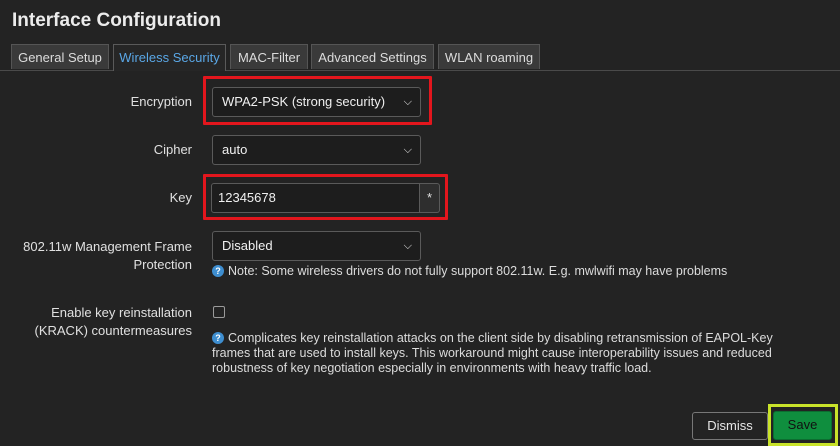  I want to click on mfp-label-line2: Protection, so click(162, 264).